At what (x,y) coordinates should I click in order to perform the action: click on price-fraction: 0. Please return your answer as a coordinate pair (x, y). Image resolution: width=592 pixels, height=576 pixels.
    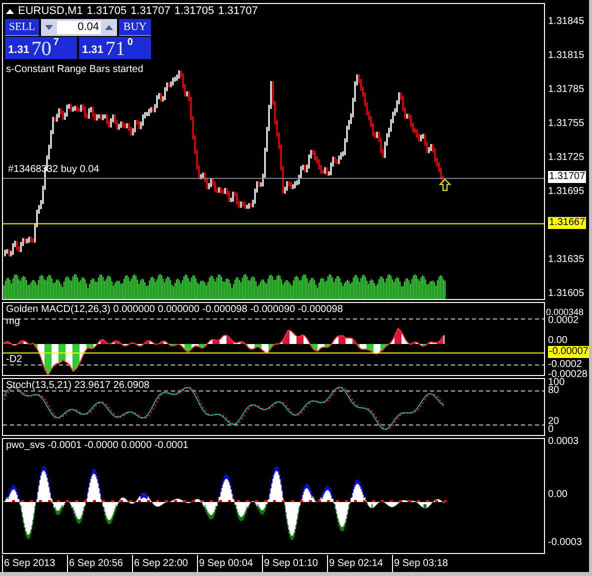
    Looking at the image, I should click on (130, 42).